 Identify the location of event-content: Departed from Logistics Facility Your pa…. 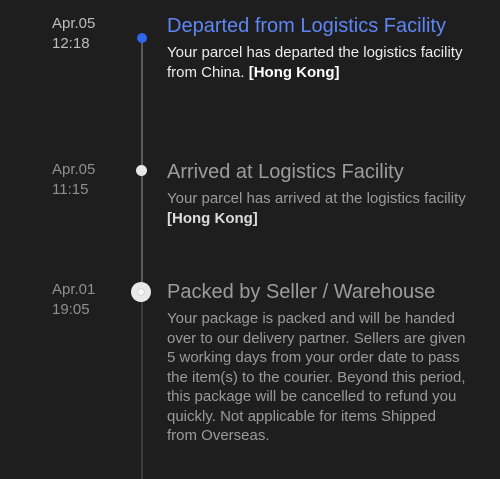
(317, 48).